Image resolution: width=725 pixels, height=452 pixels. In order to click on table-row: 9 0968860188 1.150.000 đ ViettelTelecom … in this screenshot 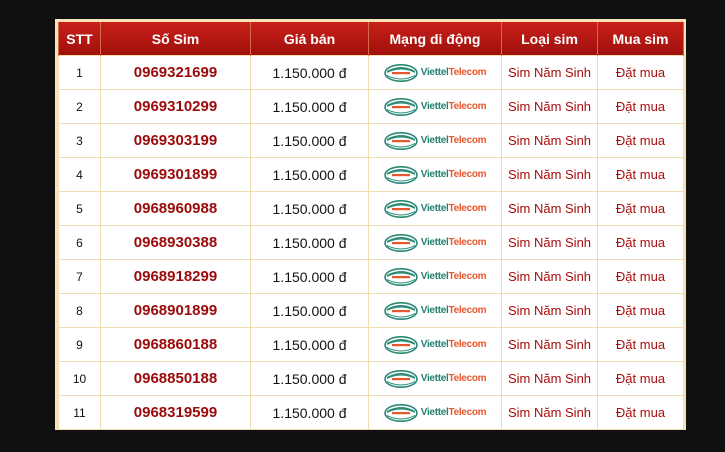, I will do `click(371, 344)`.